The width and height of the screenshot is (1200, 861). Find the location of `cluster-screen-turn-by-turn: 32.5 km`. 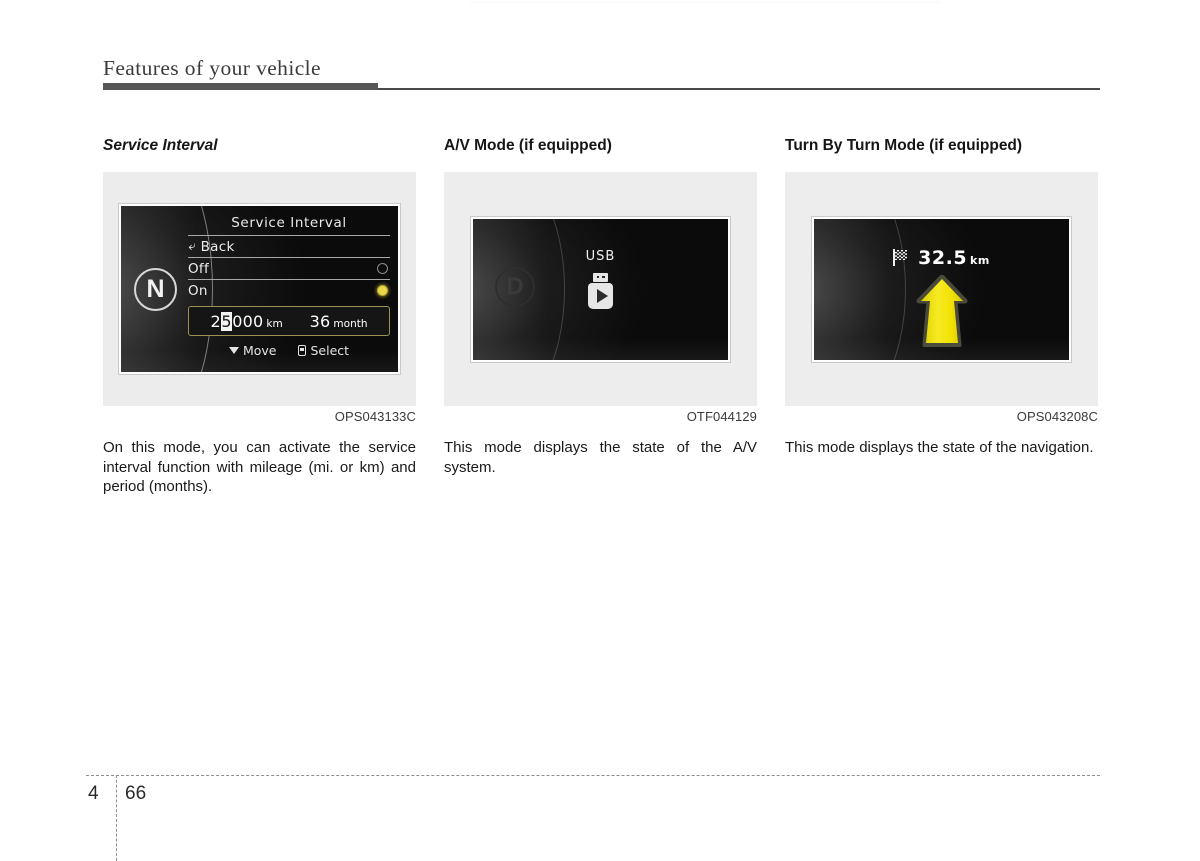

cluster-screen-turn-by-turn: 32.5 km is located at coordinates (941, 289).